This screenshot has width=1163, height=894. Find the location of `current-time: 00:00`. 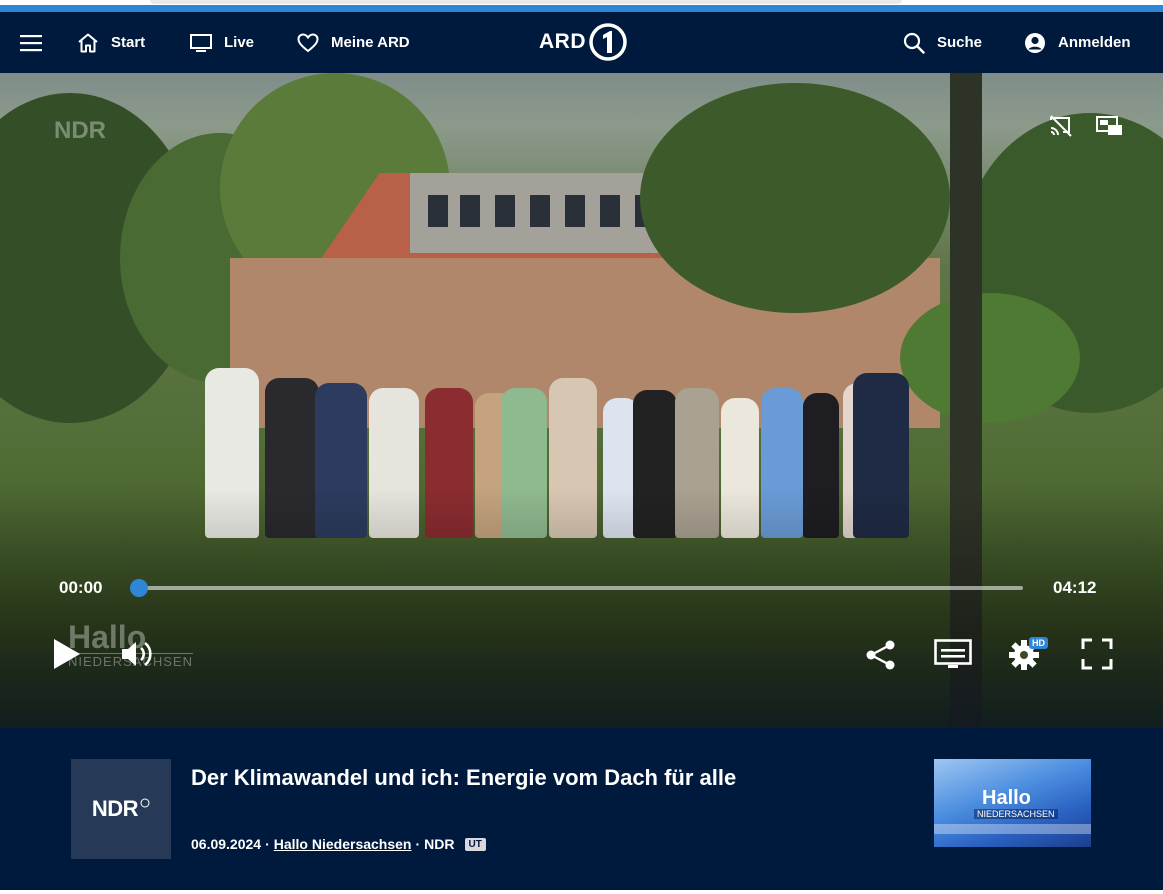

current-time: 00:00 is located at coordinates (81, 587).